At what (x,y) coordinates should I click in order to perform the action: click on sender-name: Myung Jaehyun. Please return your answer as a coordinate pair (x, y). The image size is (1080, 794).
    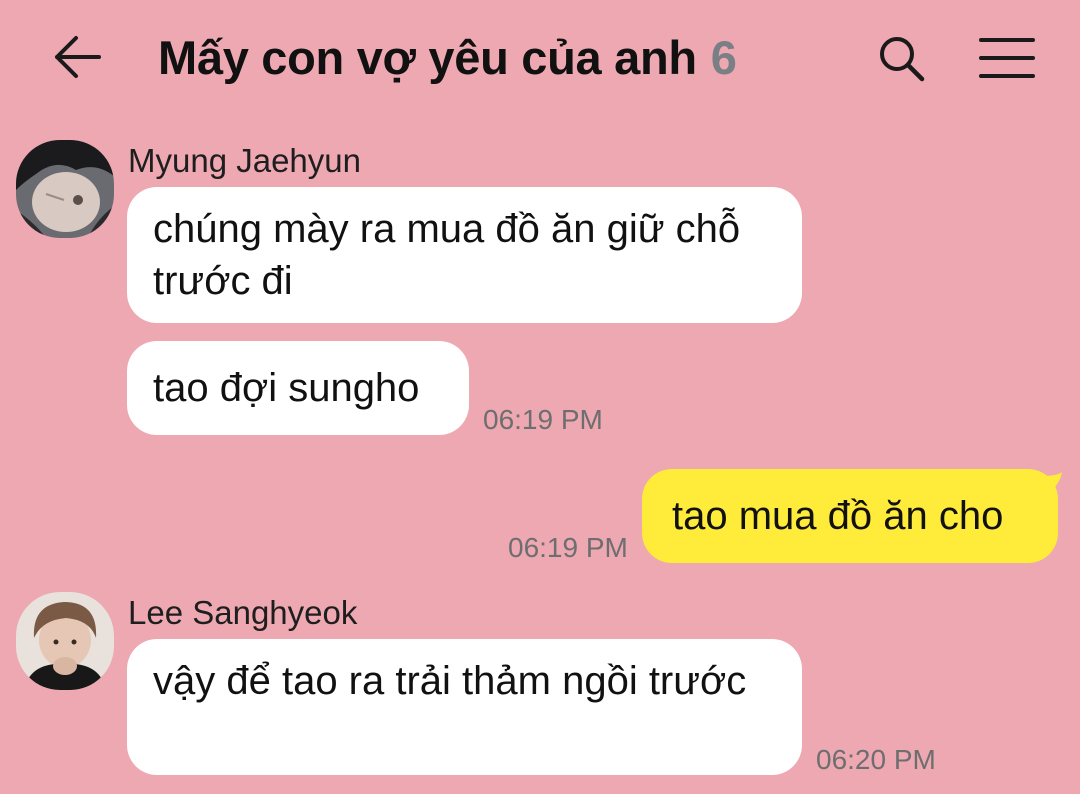
    Looking at the image, I should click on (244, 160).